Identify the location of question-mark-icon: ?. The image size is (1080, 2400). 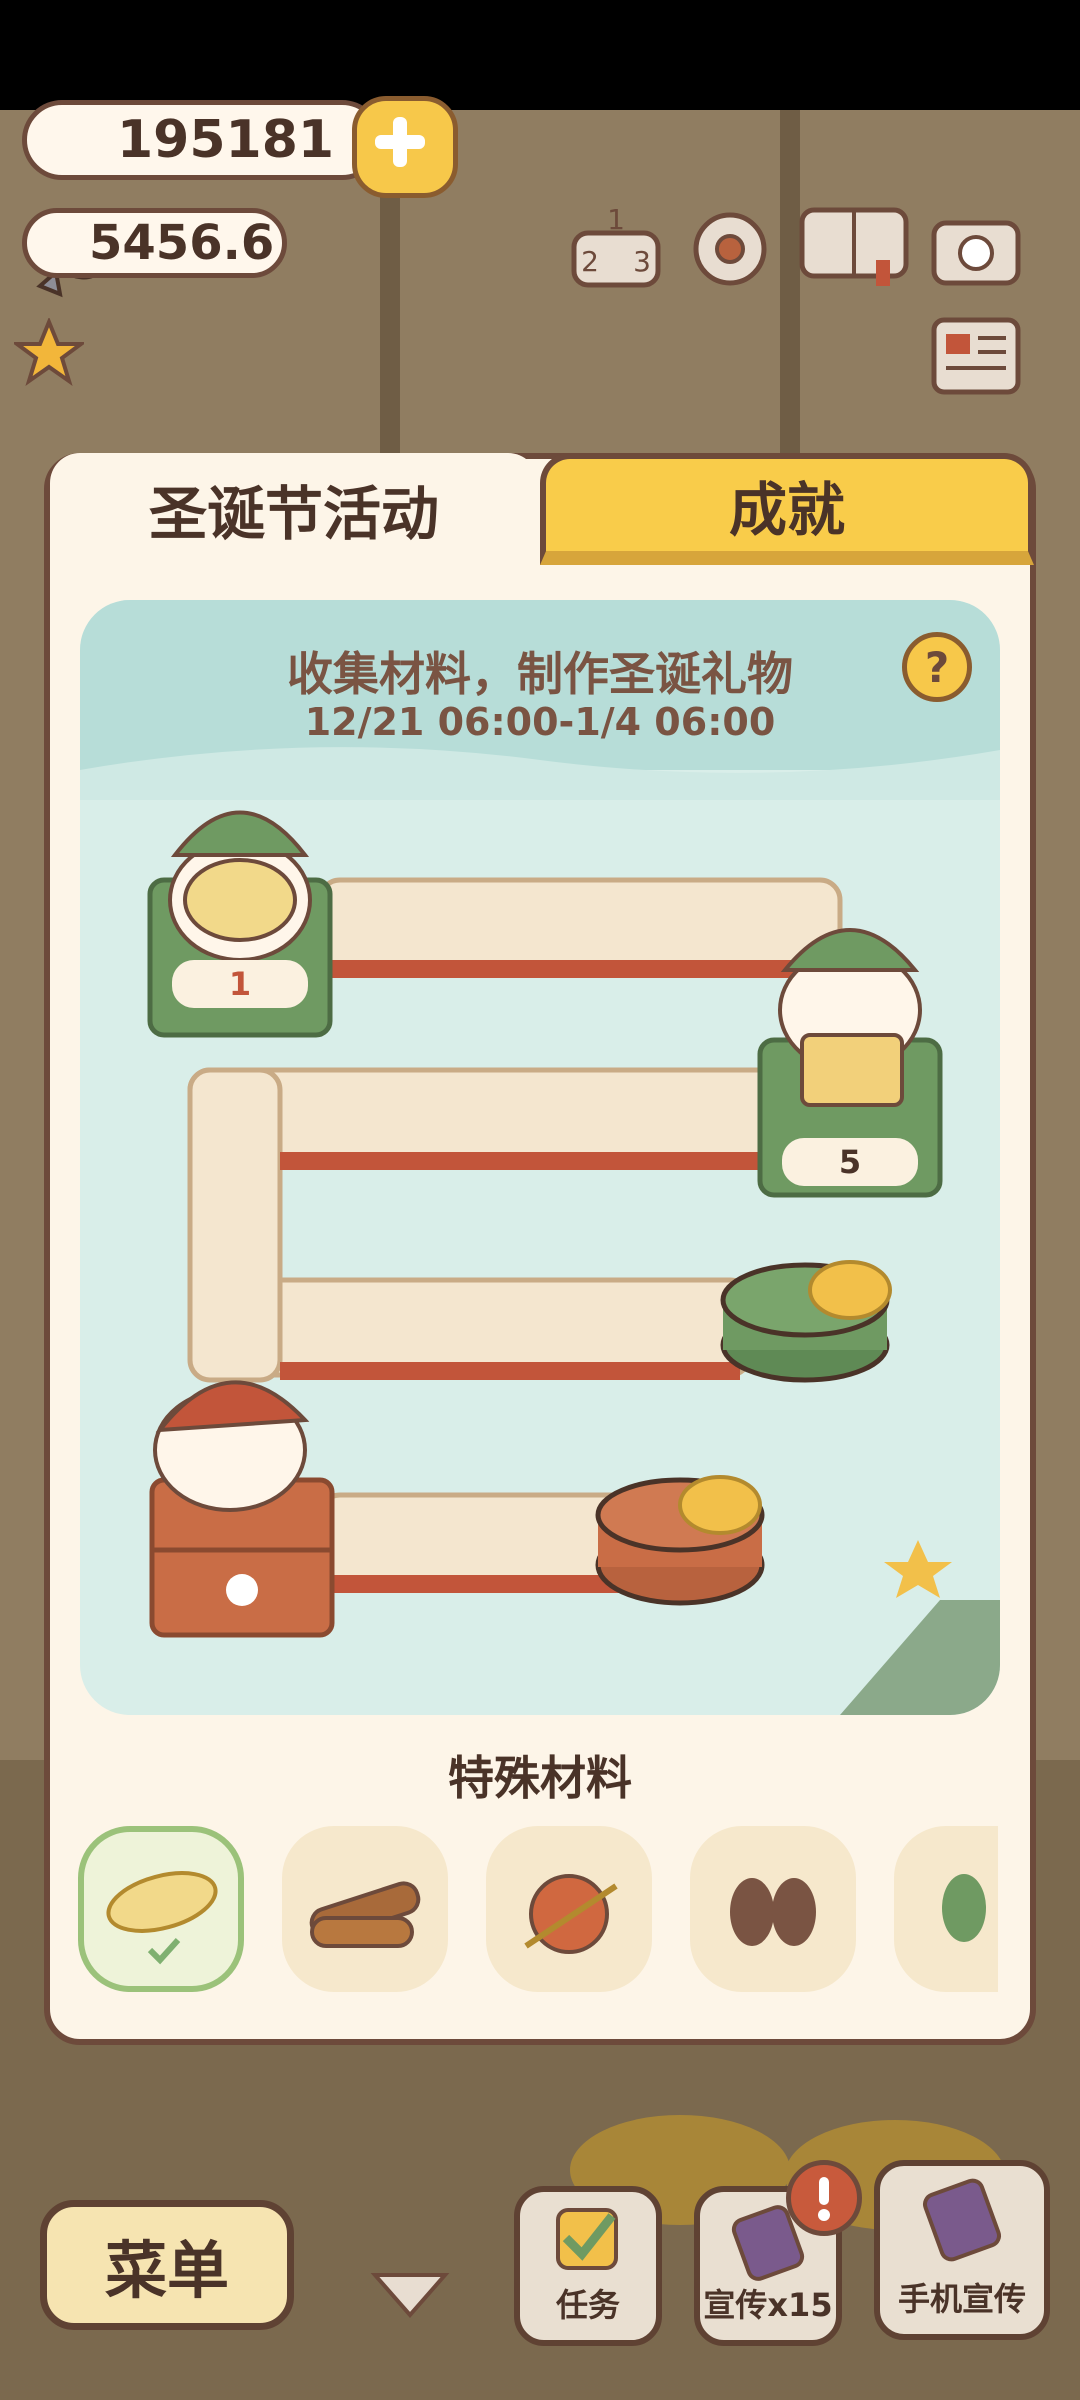
(937, 667).